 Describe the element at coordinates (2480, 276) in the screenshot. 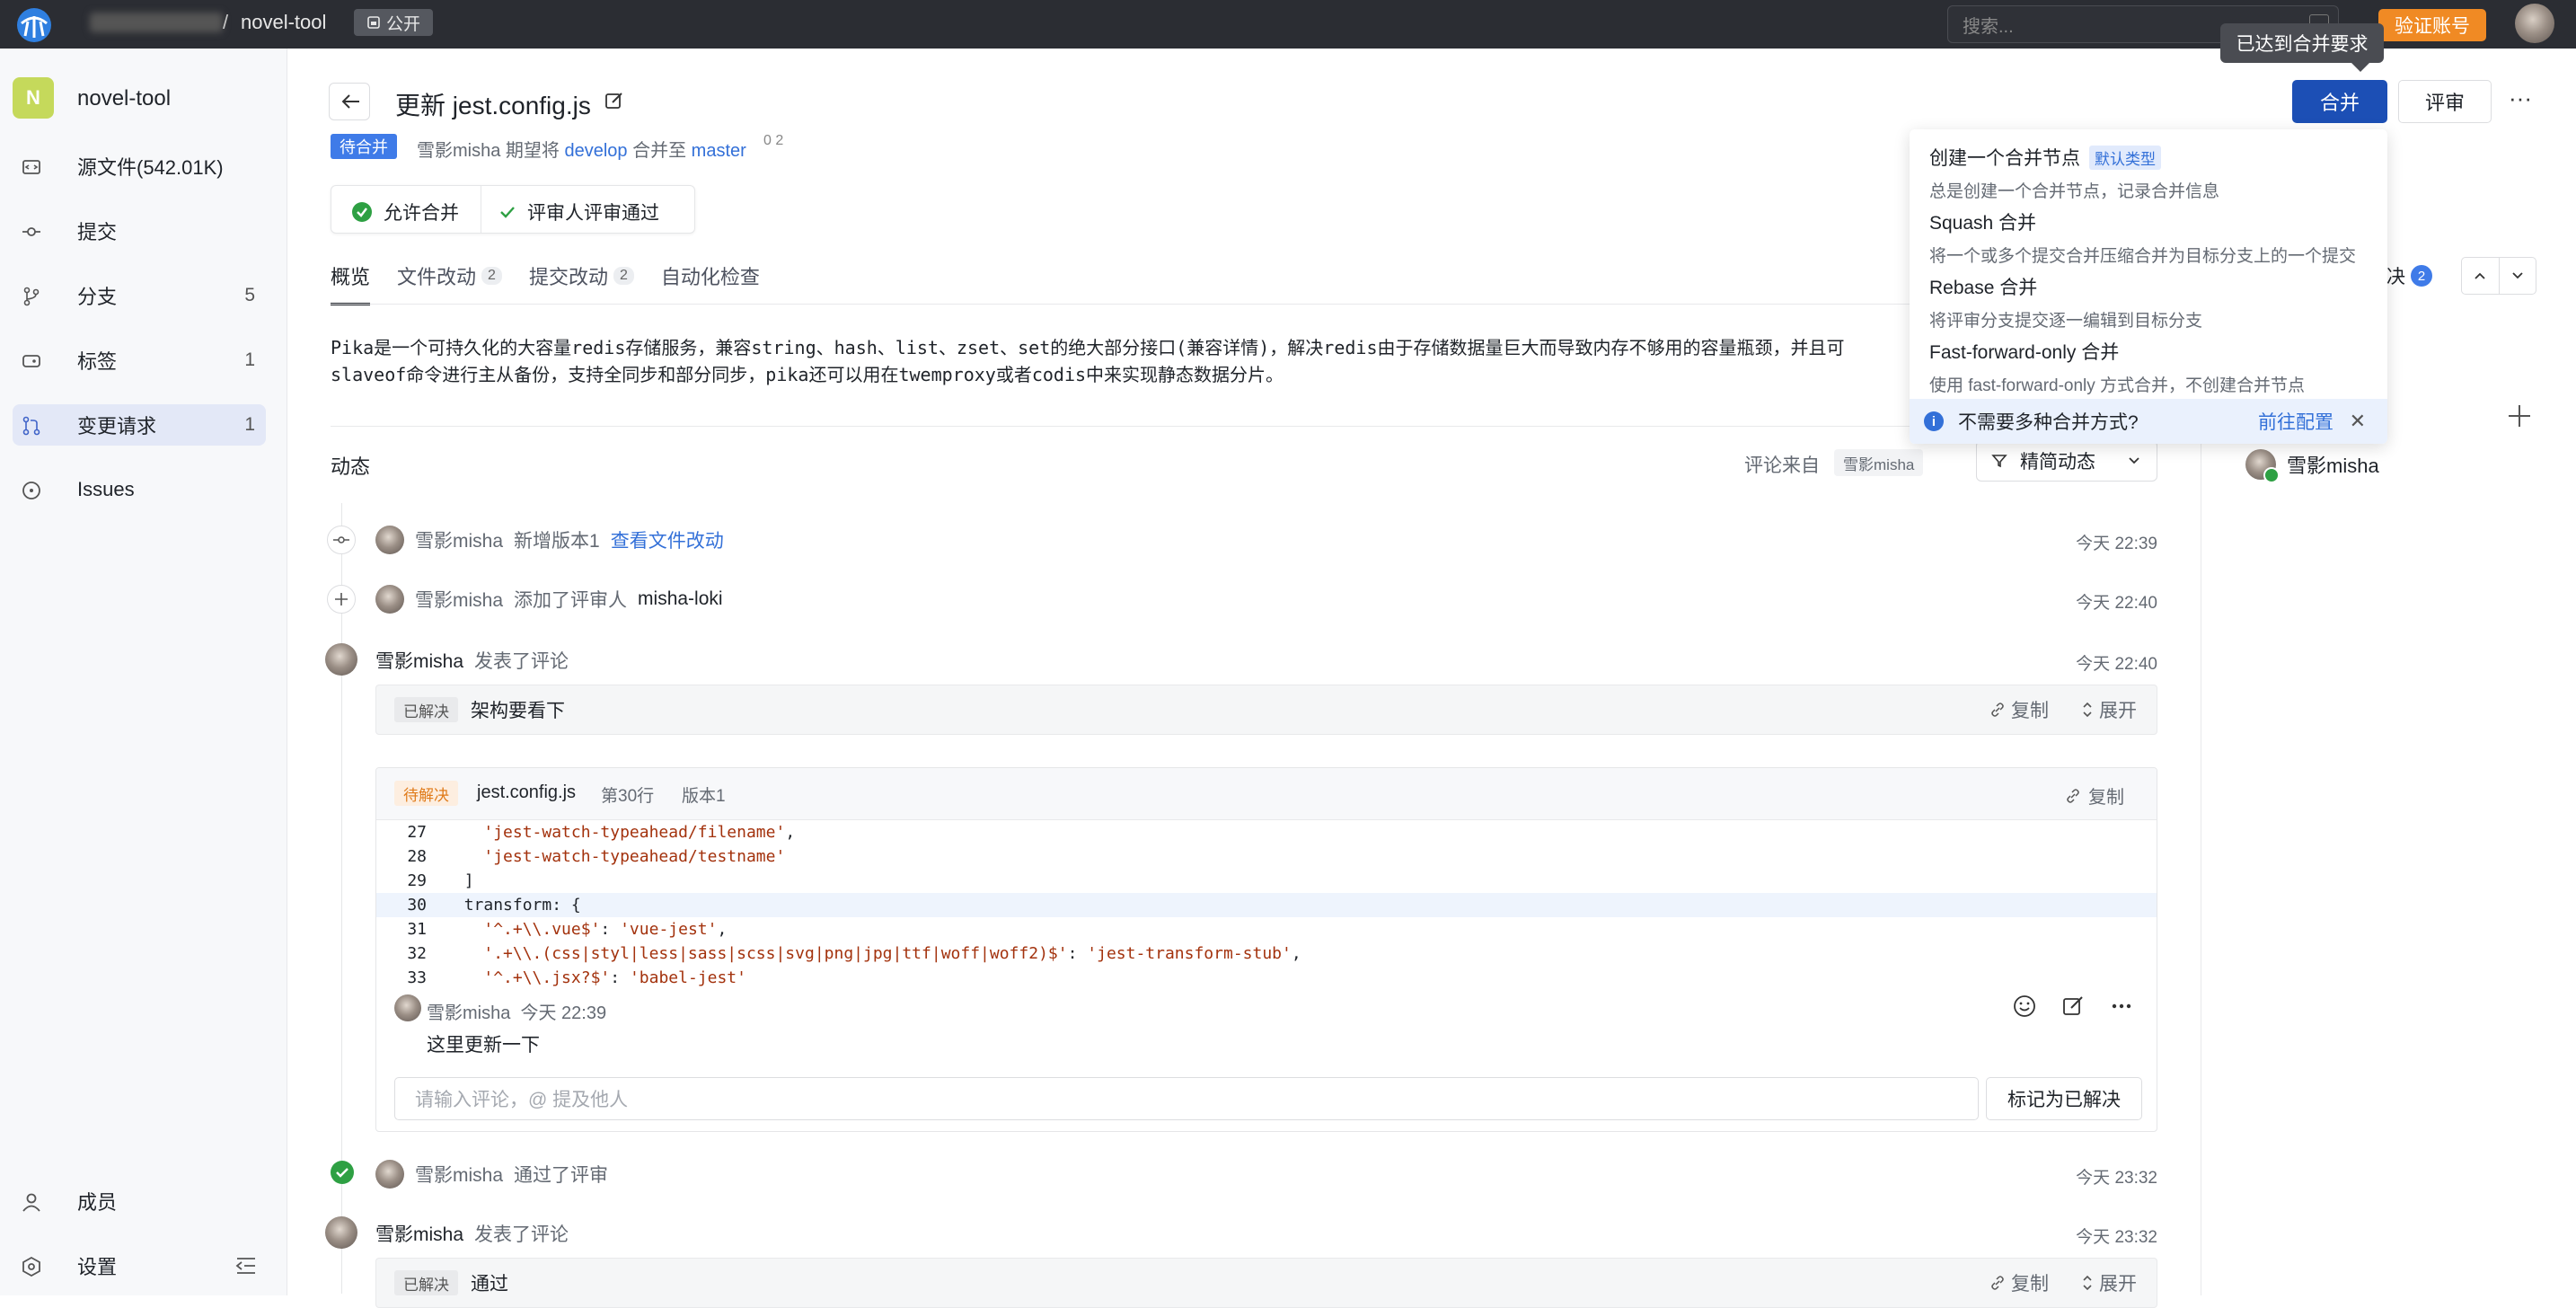

I see `previous-comment-button` at that location.